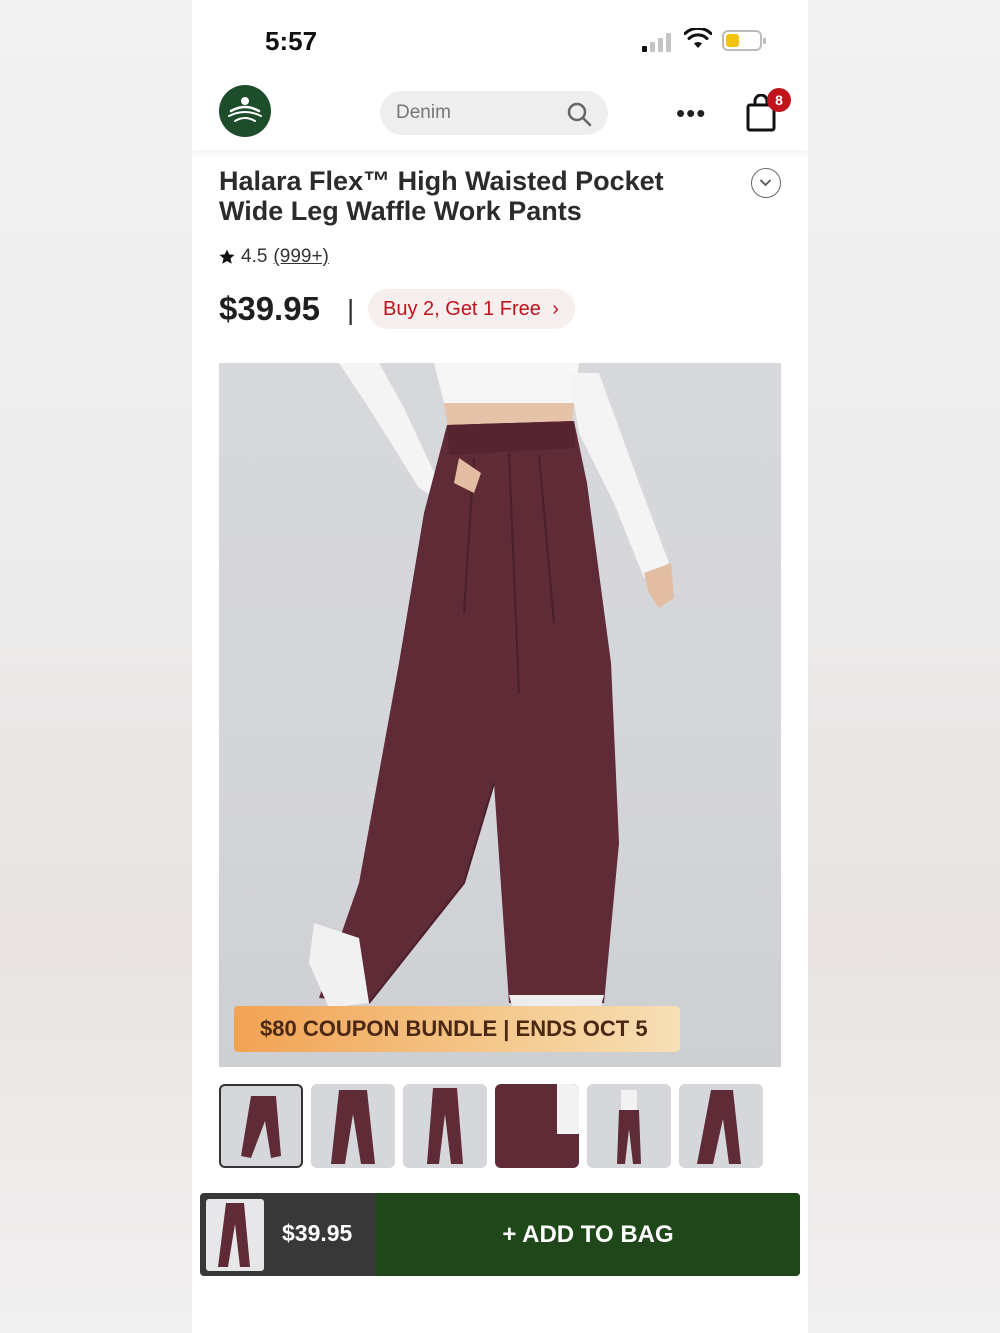 This screenshot has height=1333, width=1000. What do you see at coordinates (698, 38) in the screenshot?
I see `wifi-icon` at bounding box center [698, 38].